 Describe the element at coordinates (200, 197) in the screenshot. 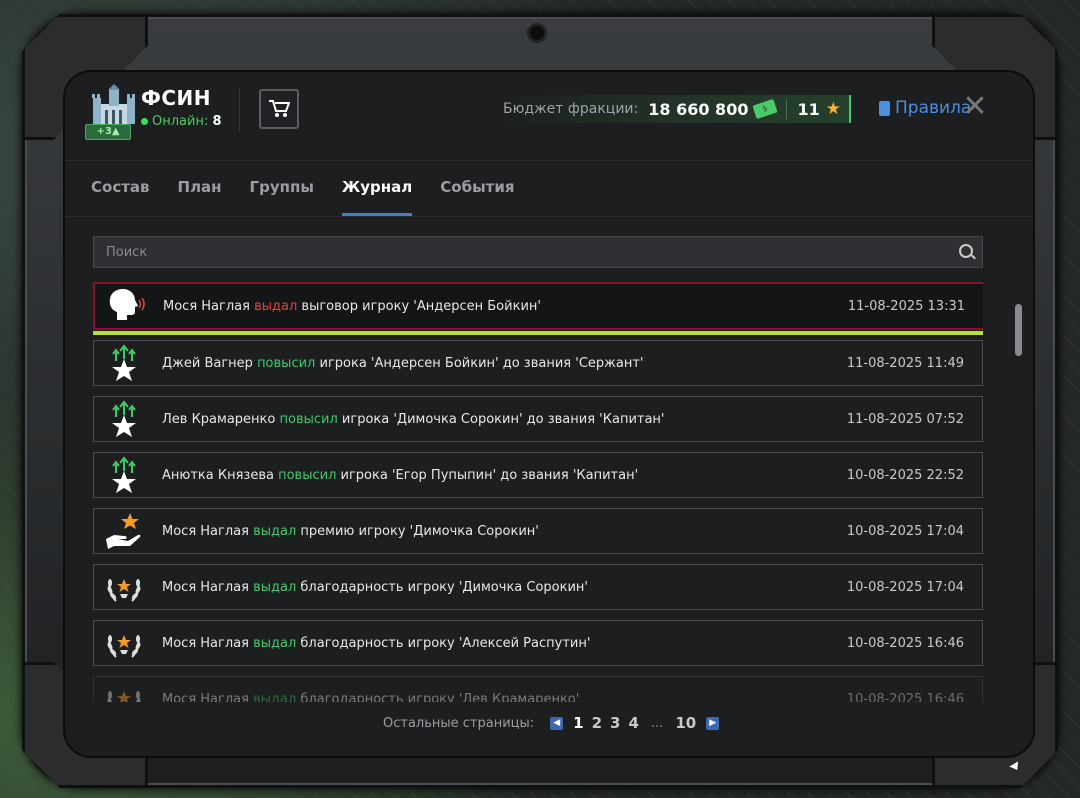

I see `tab-plan: План` at that location.